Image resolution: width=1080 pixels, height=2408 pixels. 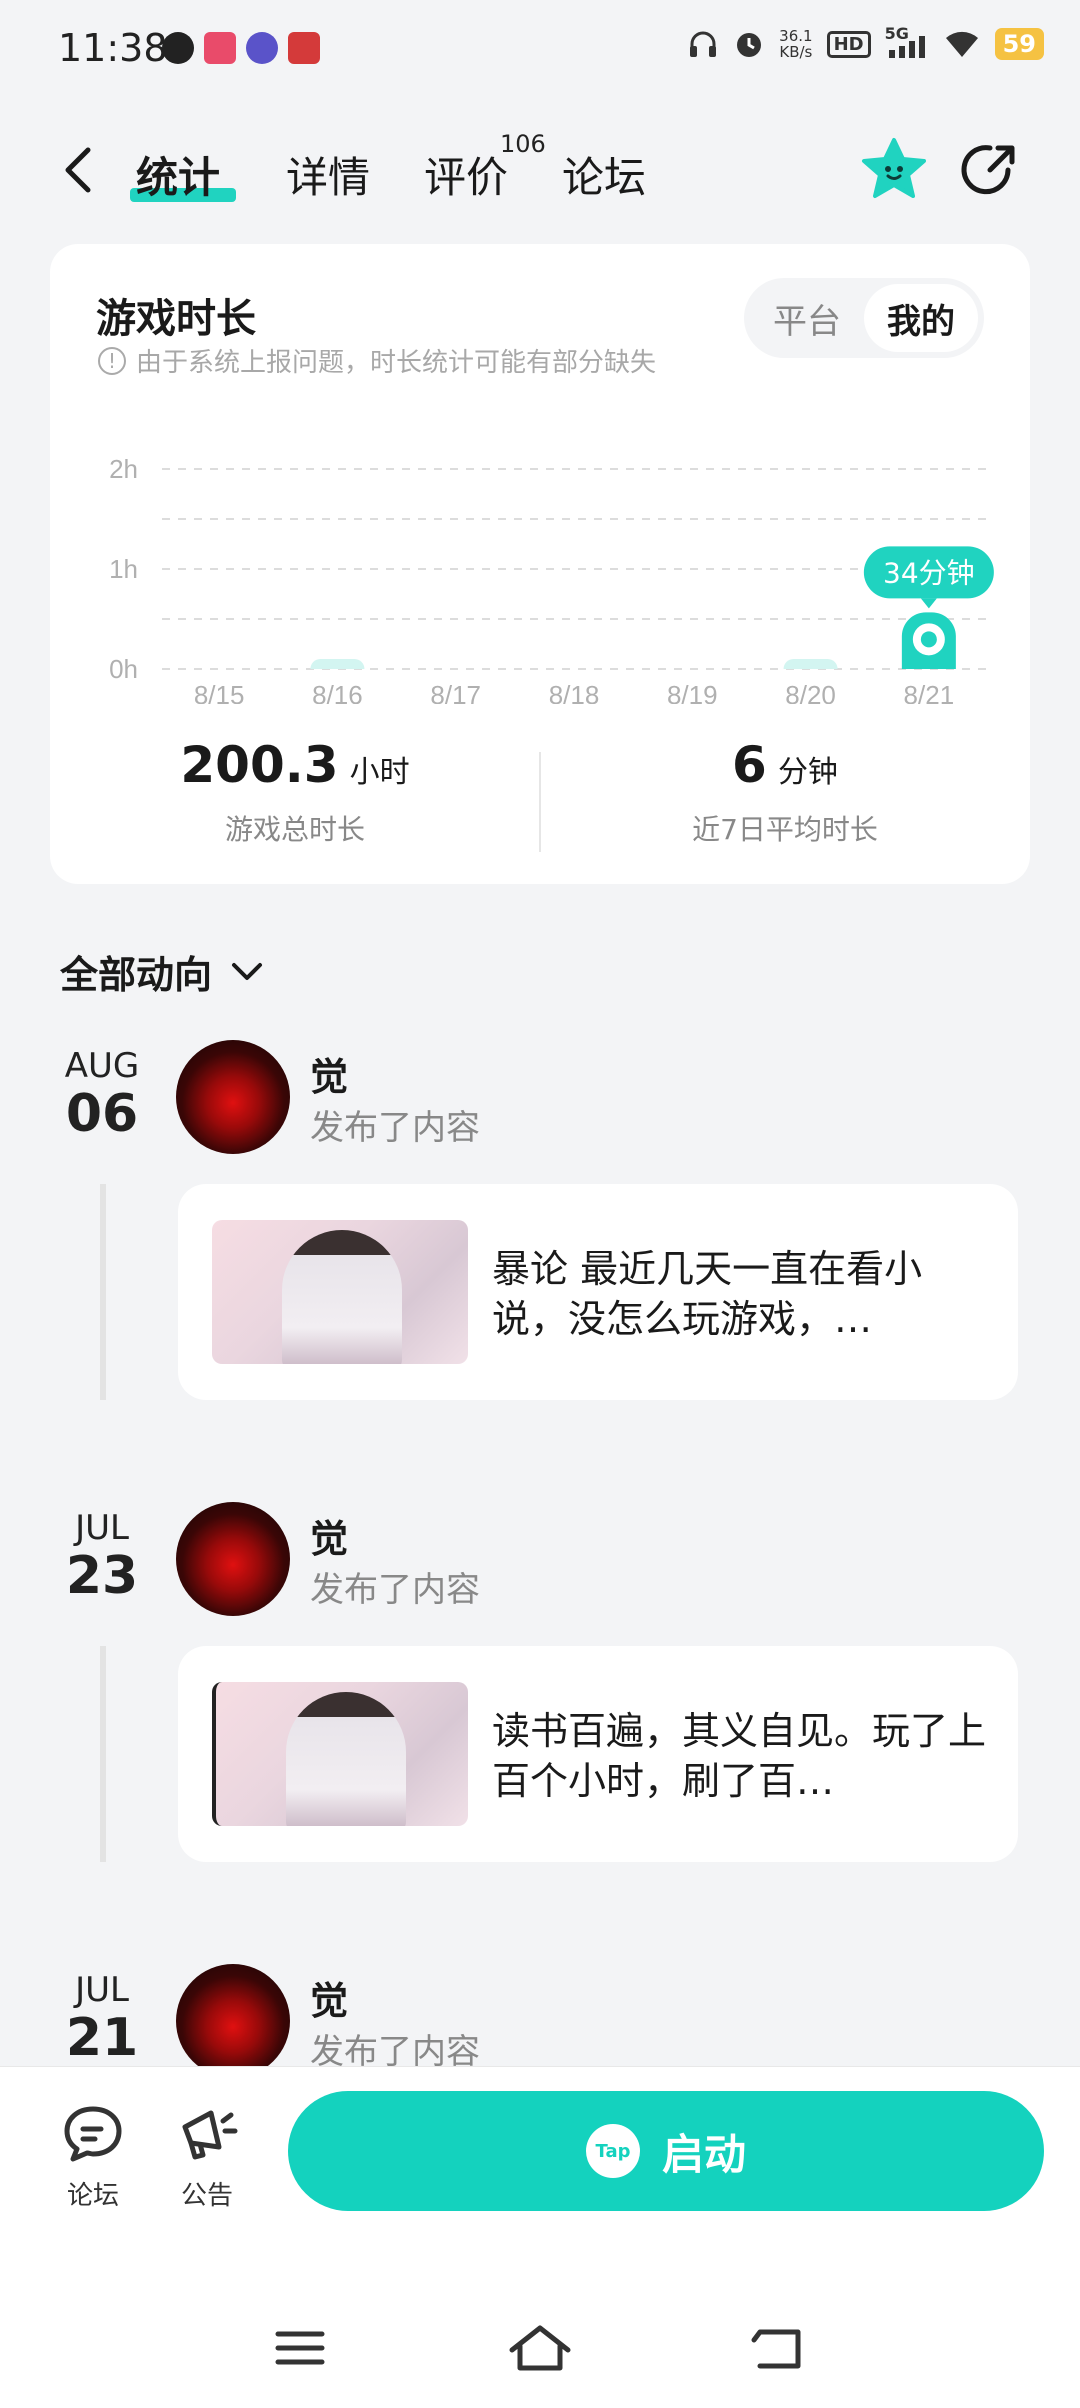 What do you see at coordinates (540, 50) in the screenshot?
I see `status-bar: 11:38 36.1 KB/s HD 5G 59` at bounding box center [540, 50].